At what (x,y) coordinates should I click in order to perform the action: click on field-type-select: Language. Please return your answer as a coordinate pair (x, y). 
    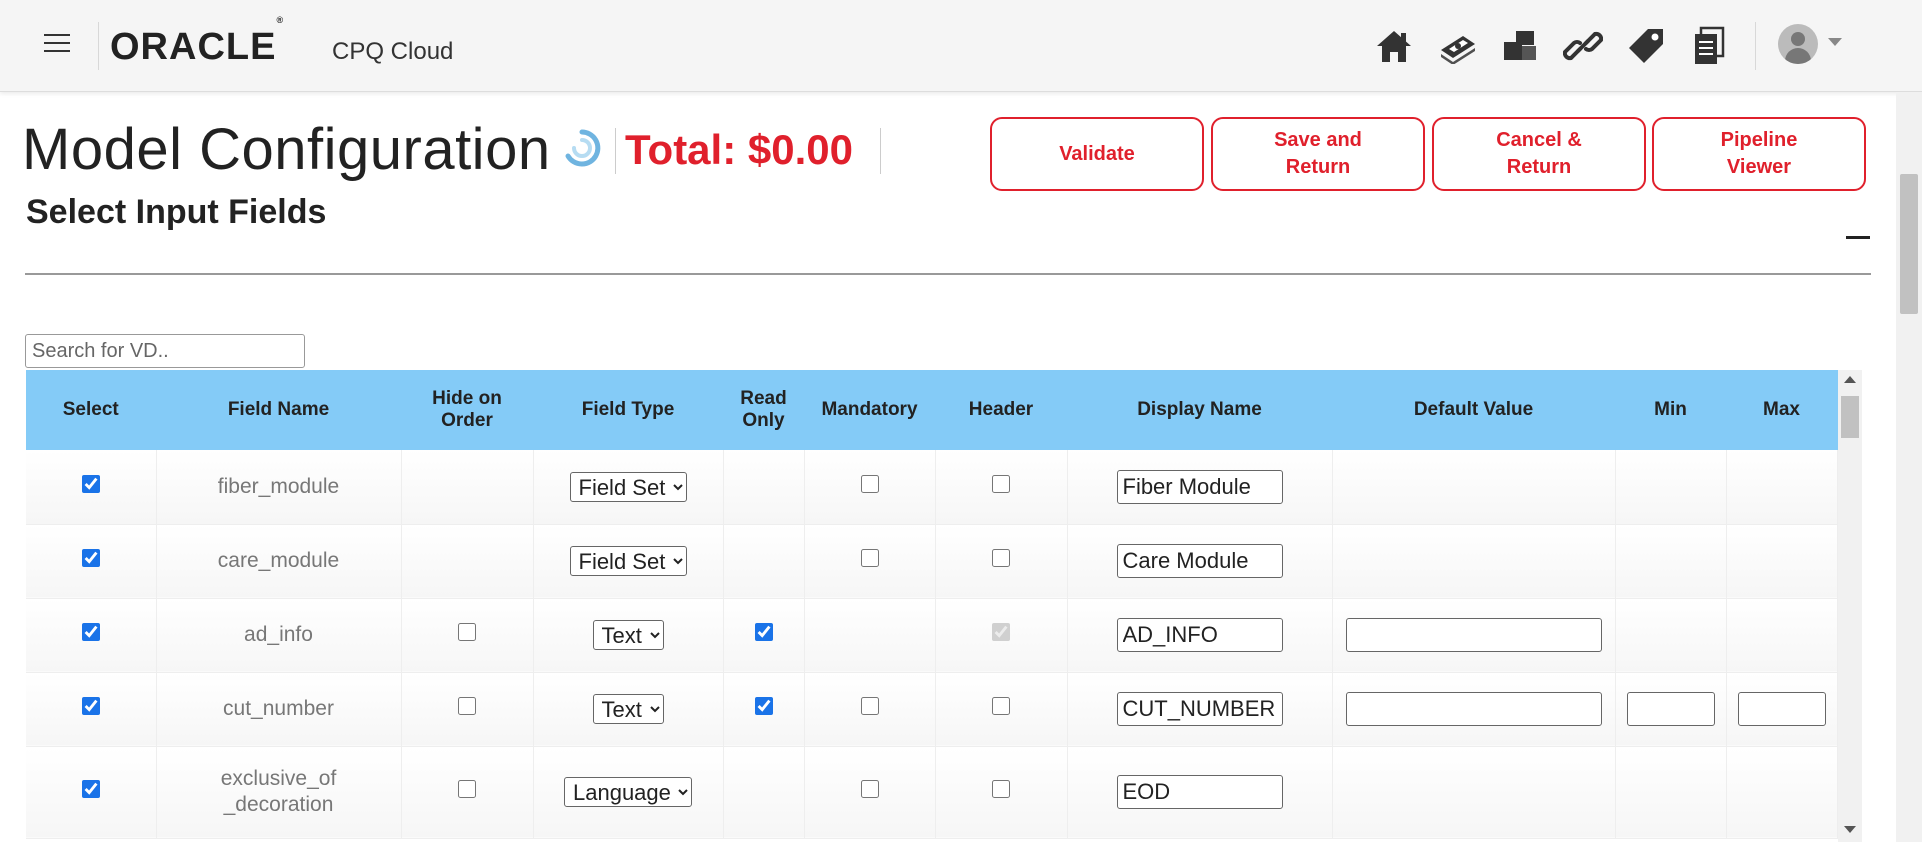
    Looking at the image, I should click on (628, 792).